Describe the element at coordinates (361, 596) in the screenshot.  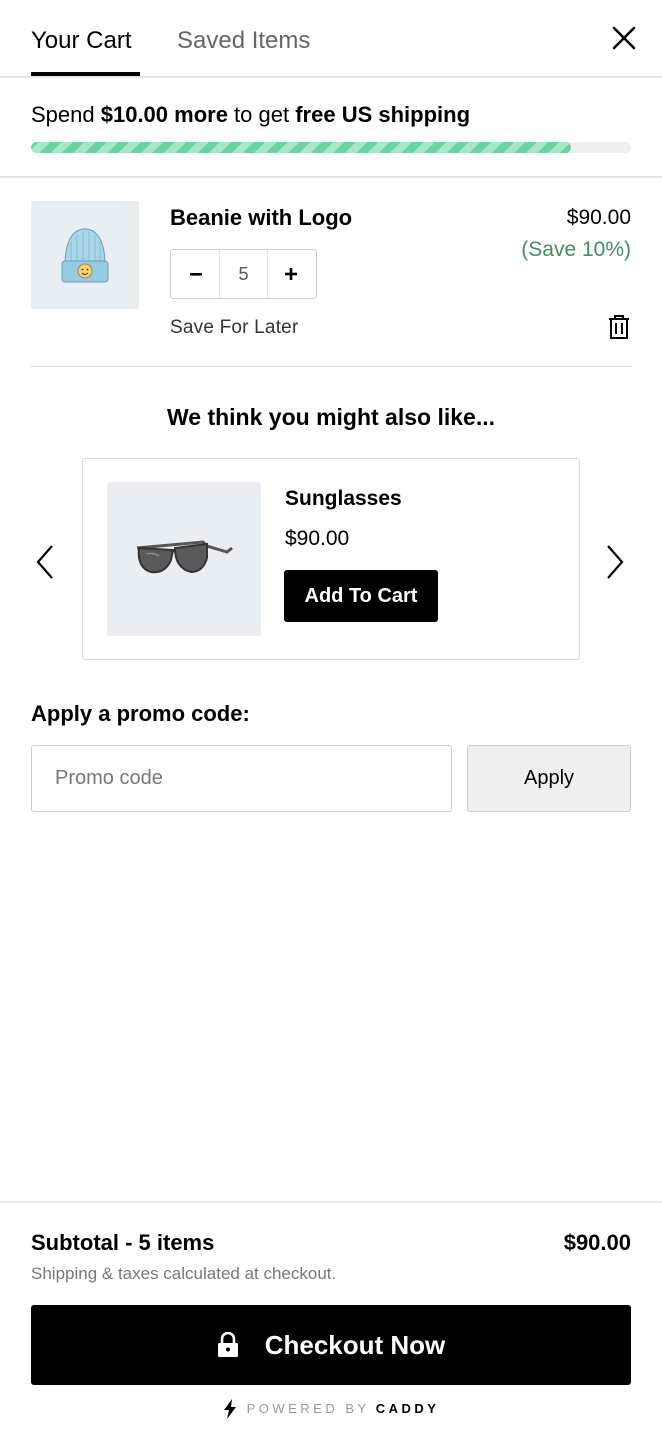
I see `add-to-cart-button: Add To Cart` at that location.